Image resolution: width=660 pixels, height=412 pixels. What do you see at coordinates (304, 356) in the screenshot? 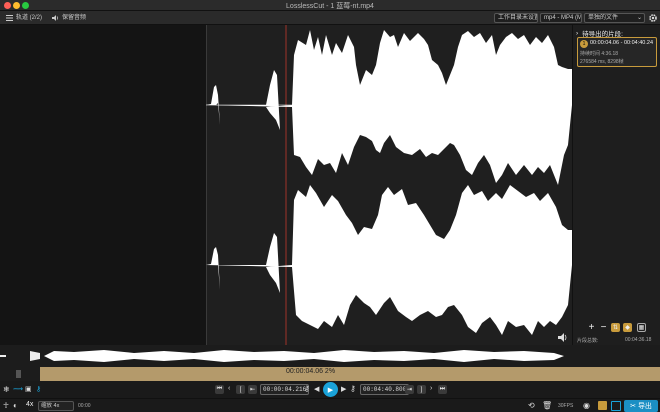
I see `overview-graphic` at bounding box center [304, 356].